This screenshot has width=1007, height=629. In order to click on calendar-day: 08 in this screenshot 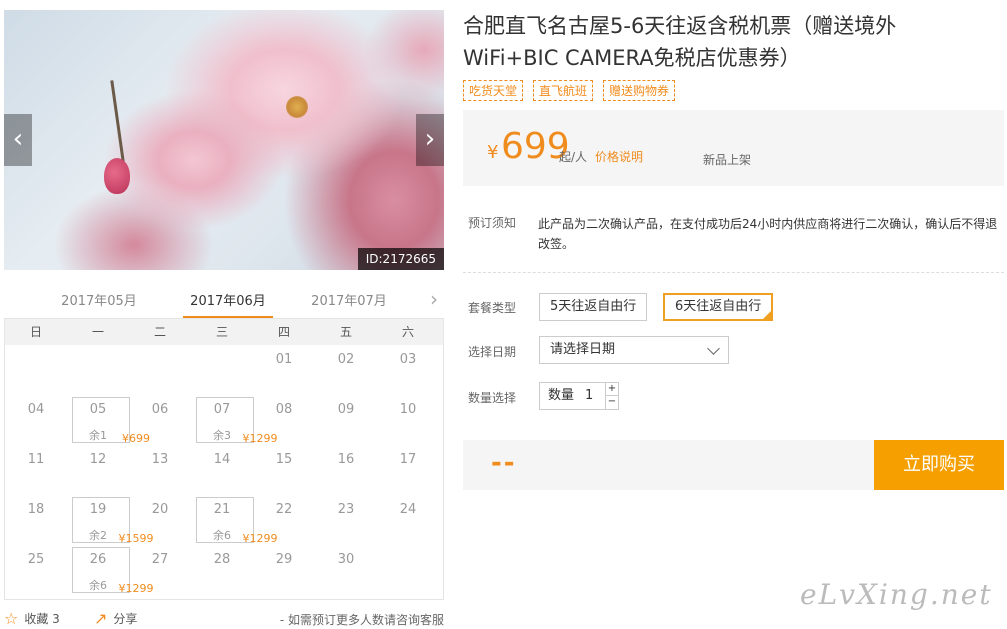, I will do `click(284, 420)`.